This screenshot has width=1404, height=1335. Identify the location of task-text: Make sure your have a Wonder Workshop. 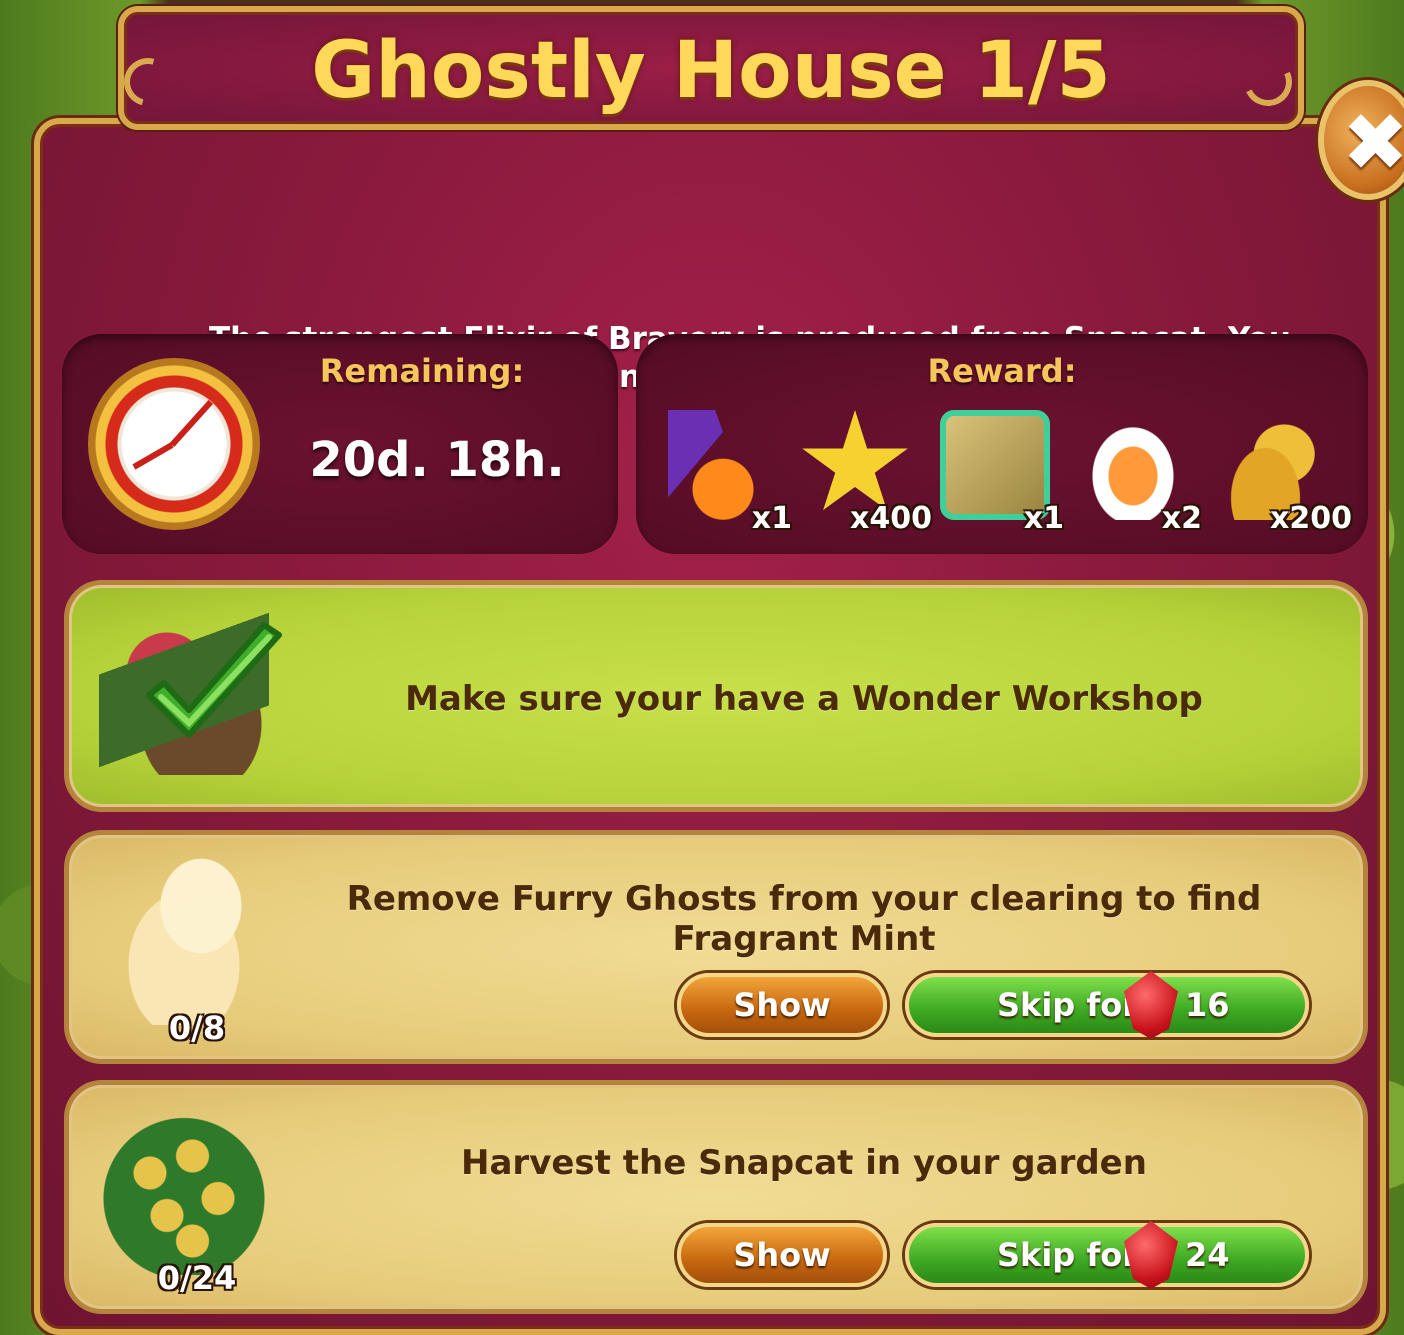
(804, 699).